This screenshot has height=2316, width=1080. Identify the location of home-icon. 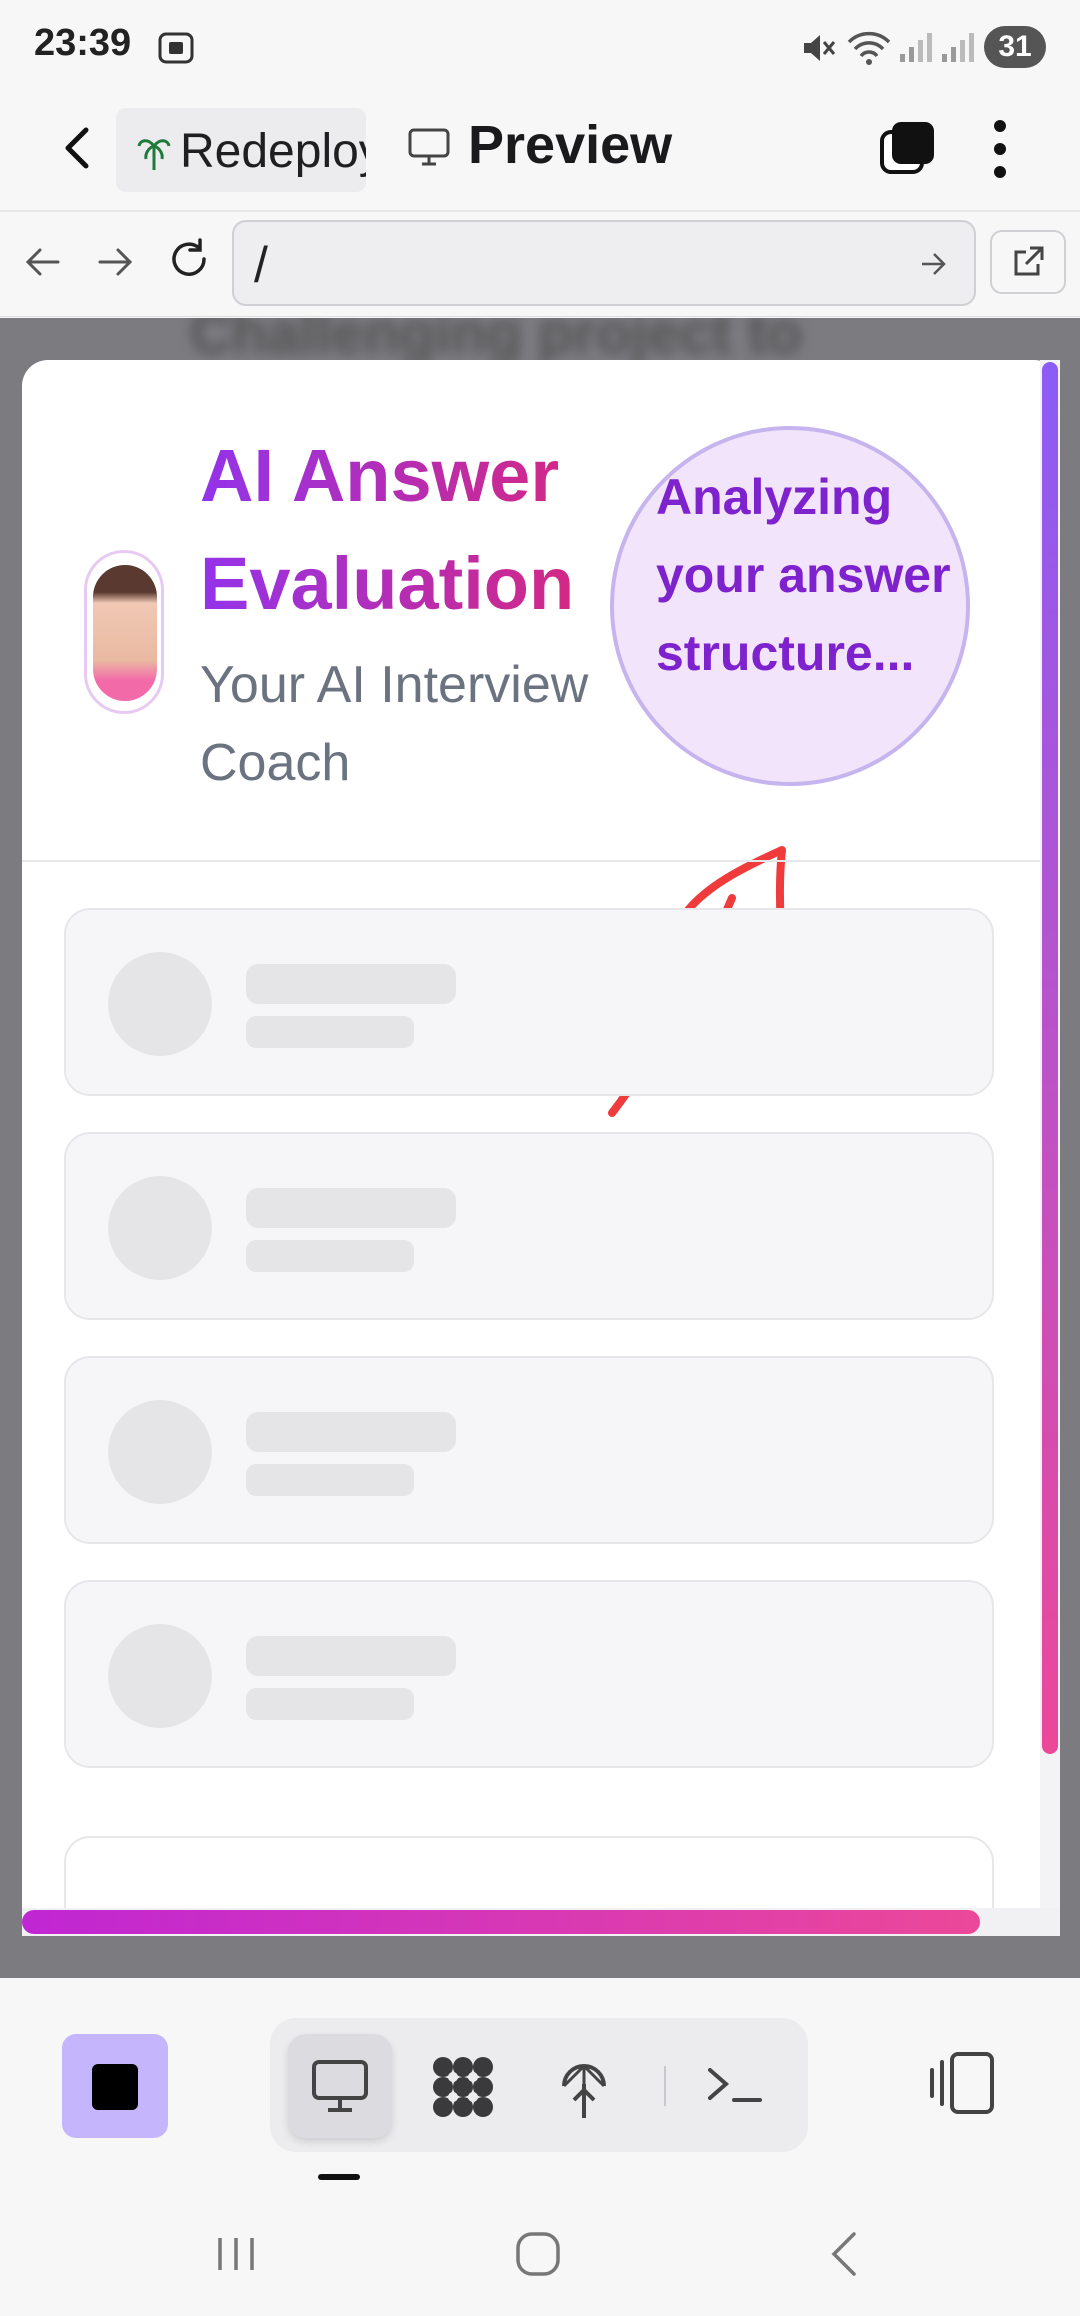
(538, 2254).